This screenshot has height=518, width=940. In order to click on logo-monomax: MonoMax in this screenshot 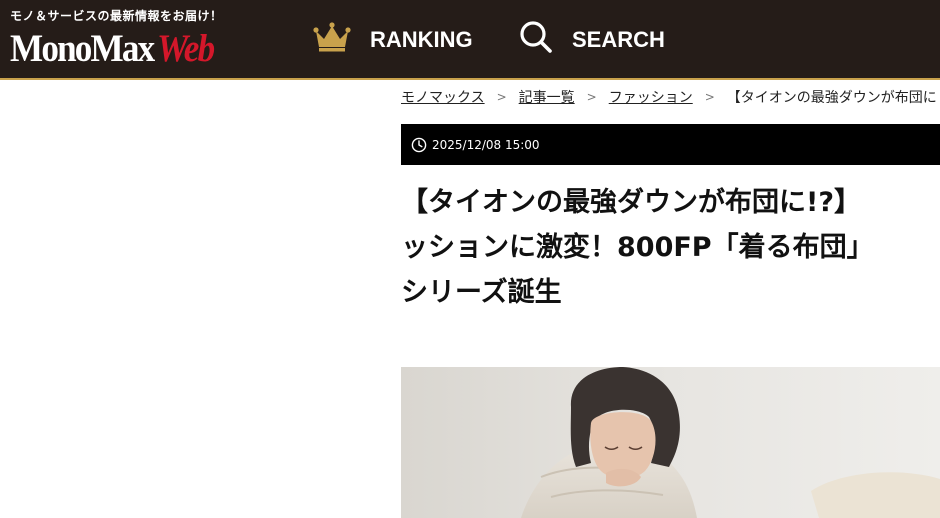, I will do `click(82, 48)`.